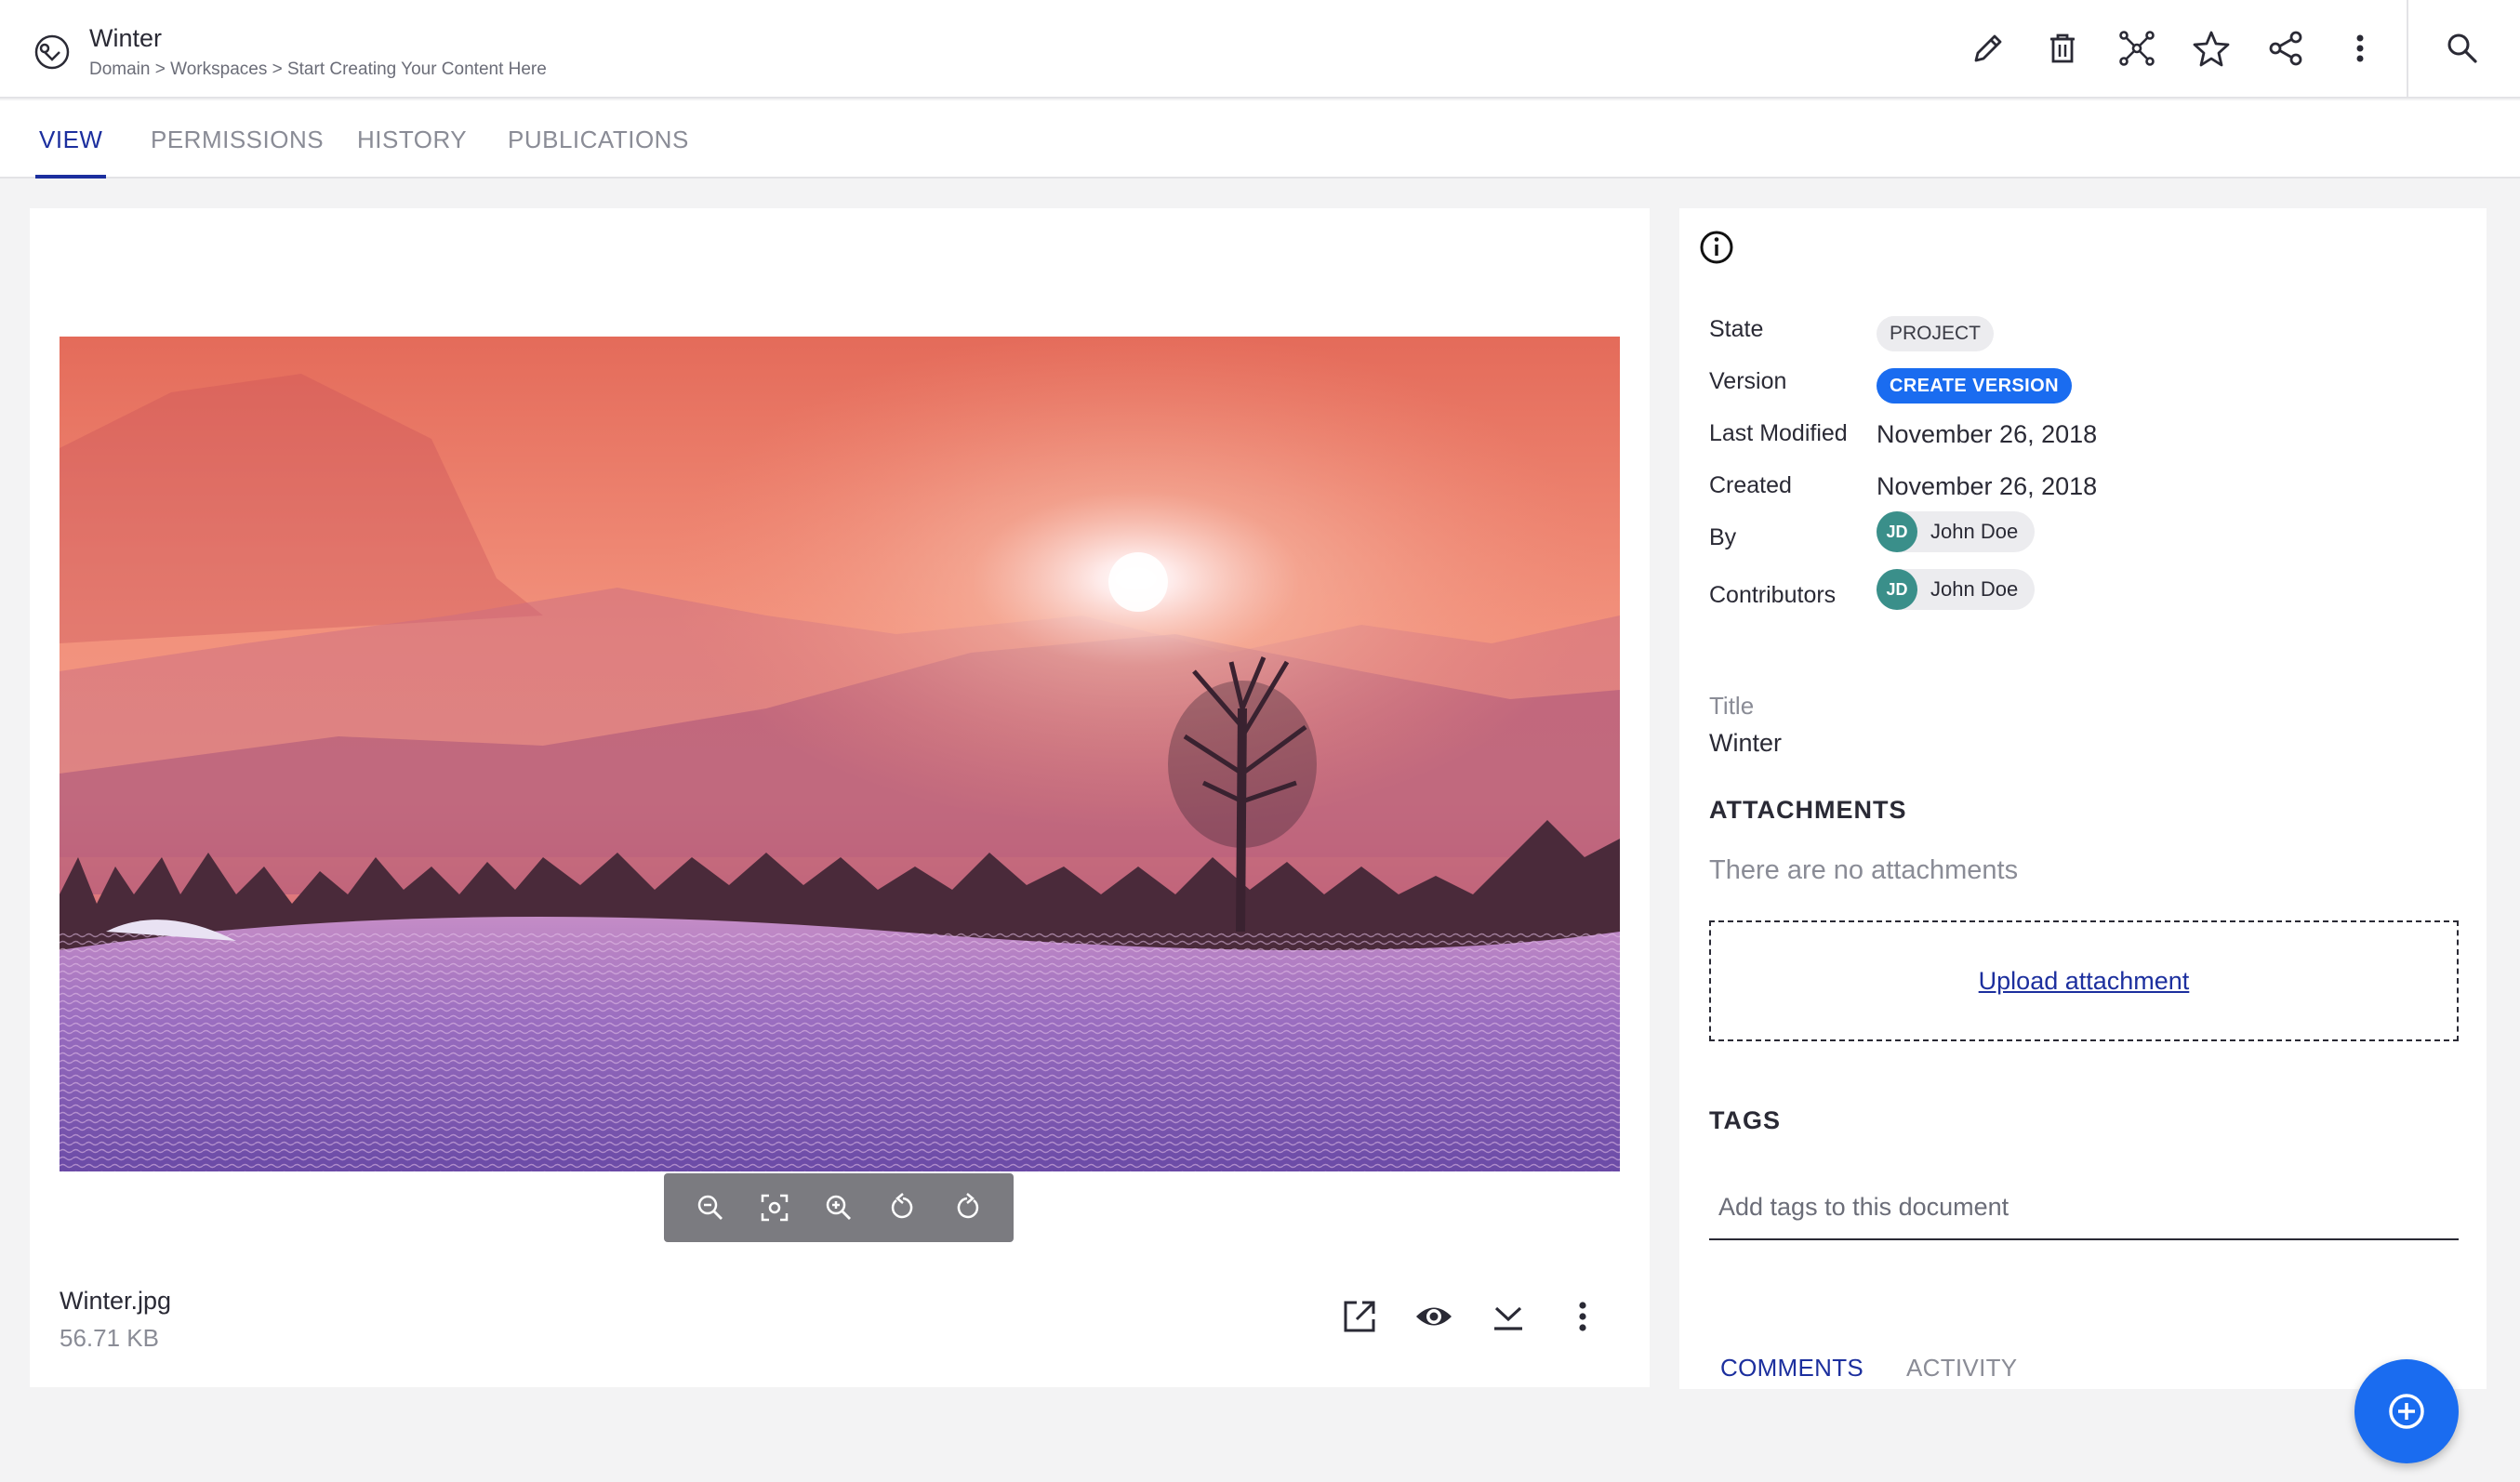 The height and width of the screenshot is (1482, 2520). I want to click on tab-activity: ACTIVITY, so click(1961, 1368).